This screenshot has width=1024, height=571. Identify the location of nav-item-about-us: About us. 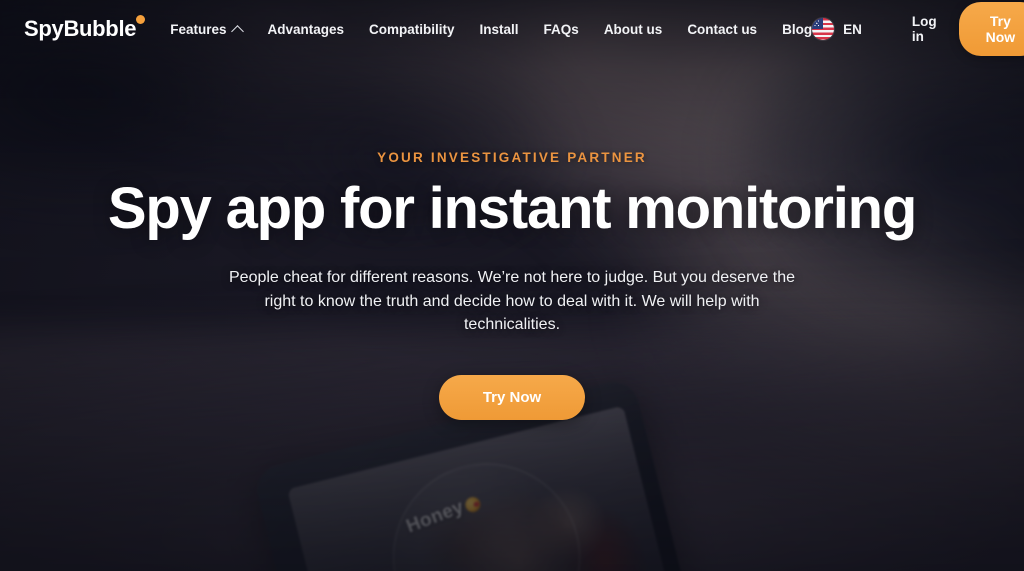
(633, 29).